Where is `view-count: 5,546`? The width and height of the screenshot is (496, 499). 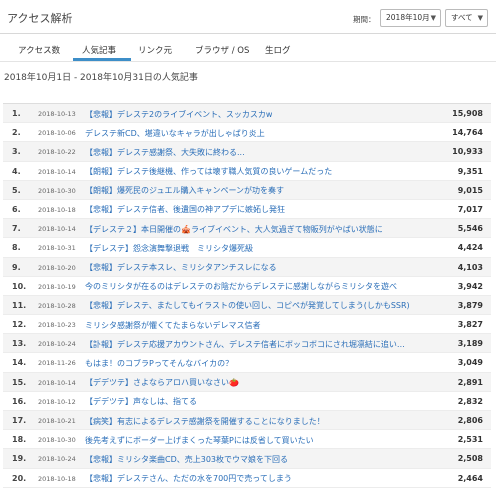
view-count: 5,546 is located at coordinates (470, 229).